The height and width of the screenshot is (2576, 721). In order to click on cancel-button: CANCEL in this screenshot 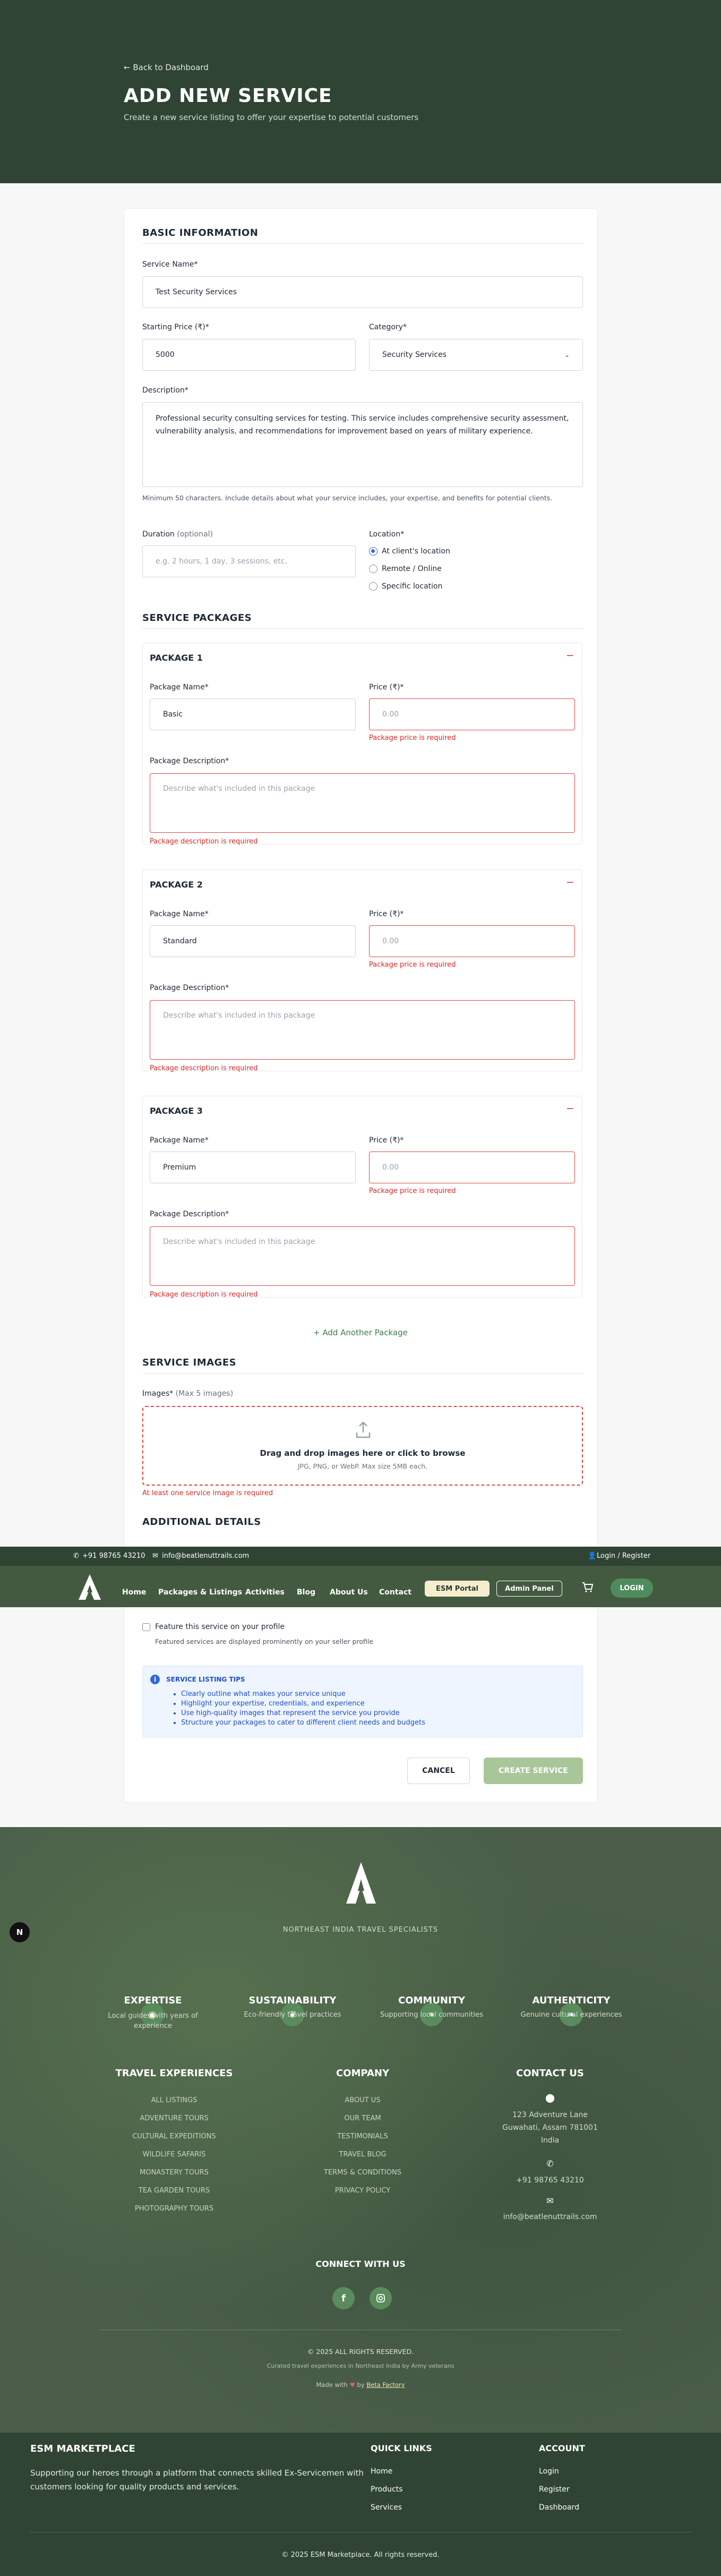, I will do `click(438, 1771)`.